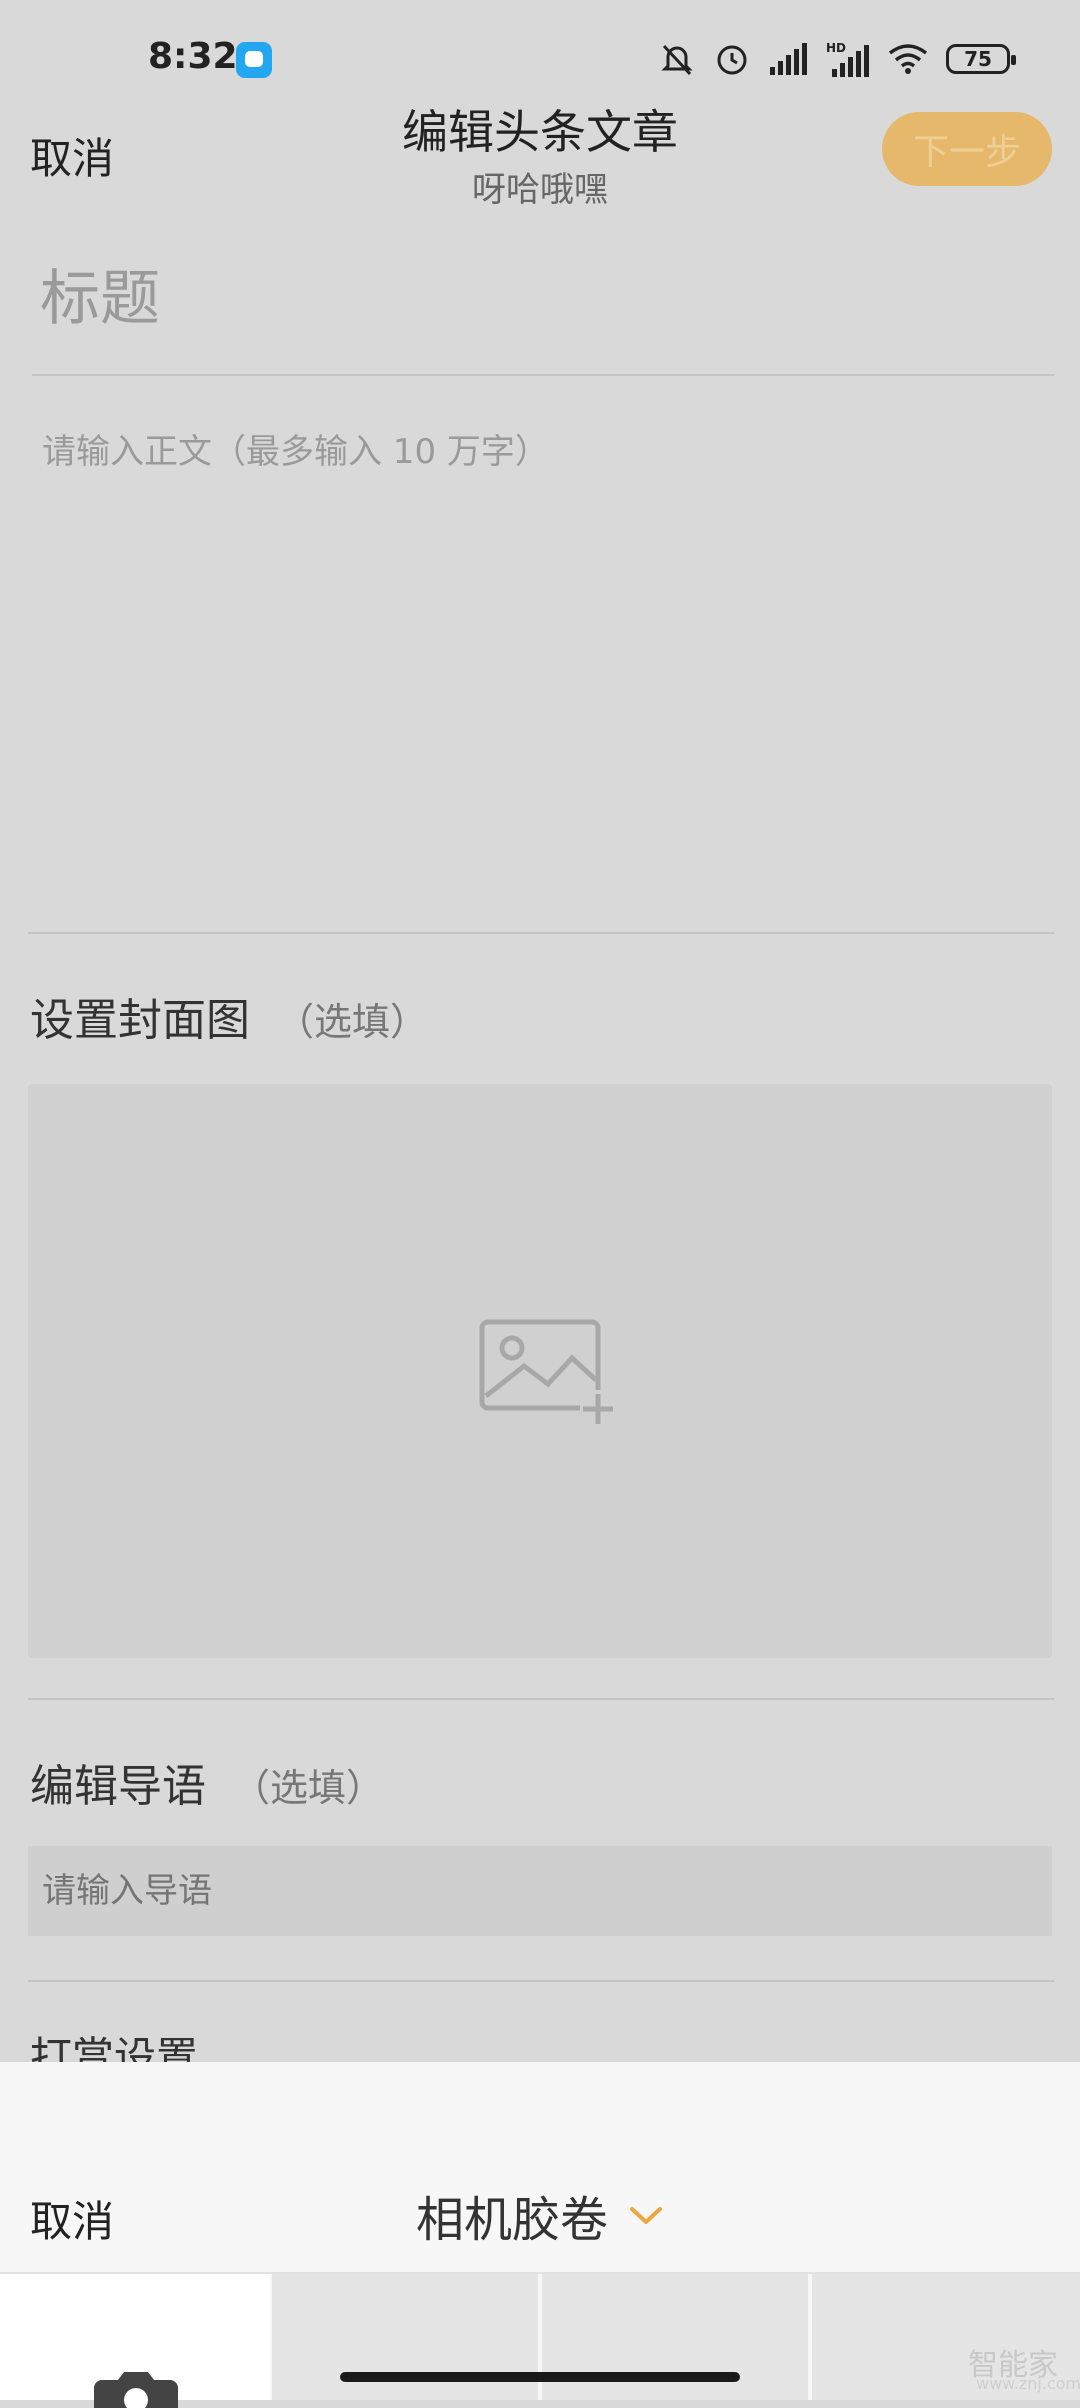 The height and width of the screenshot is (2408, 1080). I want to click on app-badge-icon, so click(254, 60).